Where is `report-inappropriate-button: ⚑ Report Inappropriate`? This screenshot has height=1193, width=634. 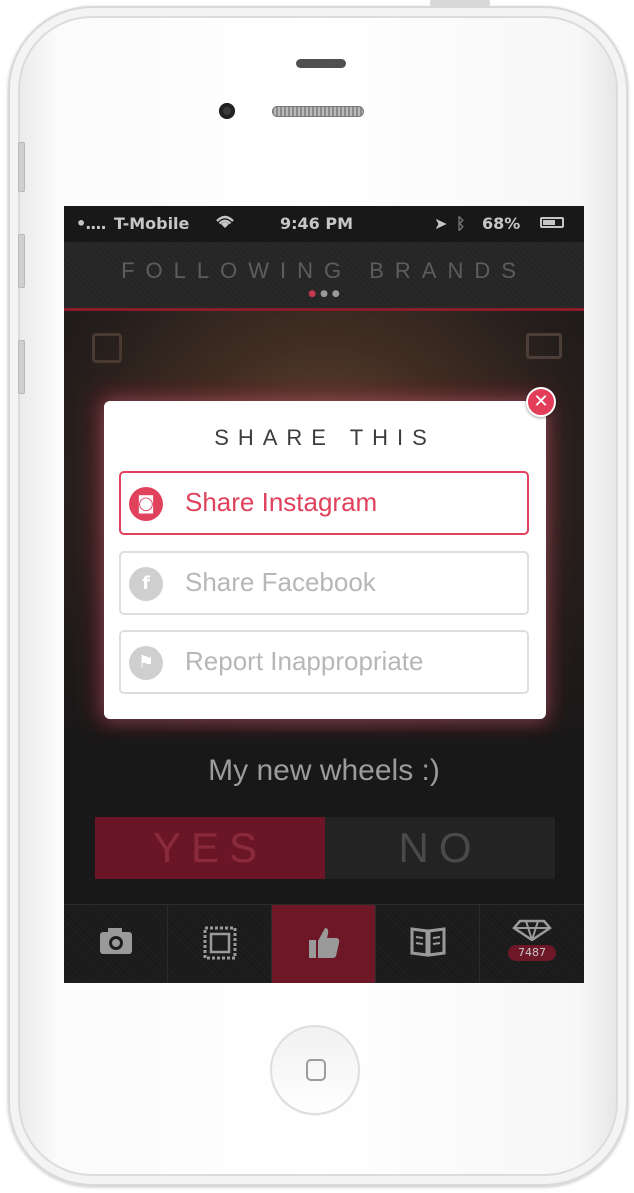
report-inappropriate-button: ⚑ Report Inappropriate is located at coordinates (324, 662).